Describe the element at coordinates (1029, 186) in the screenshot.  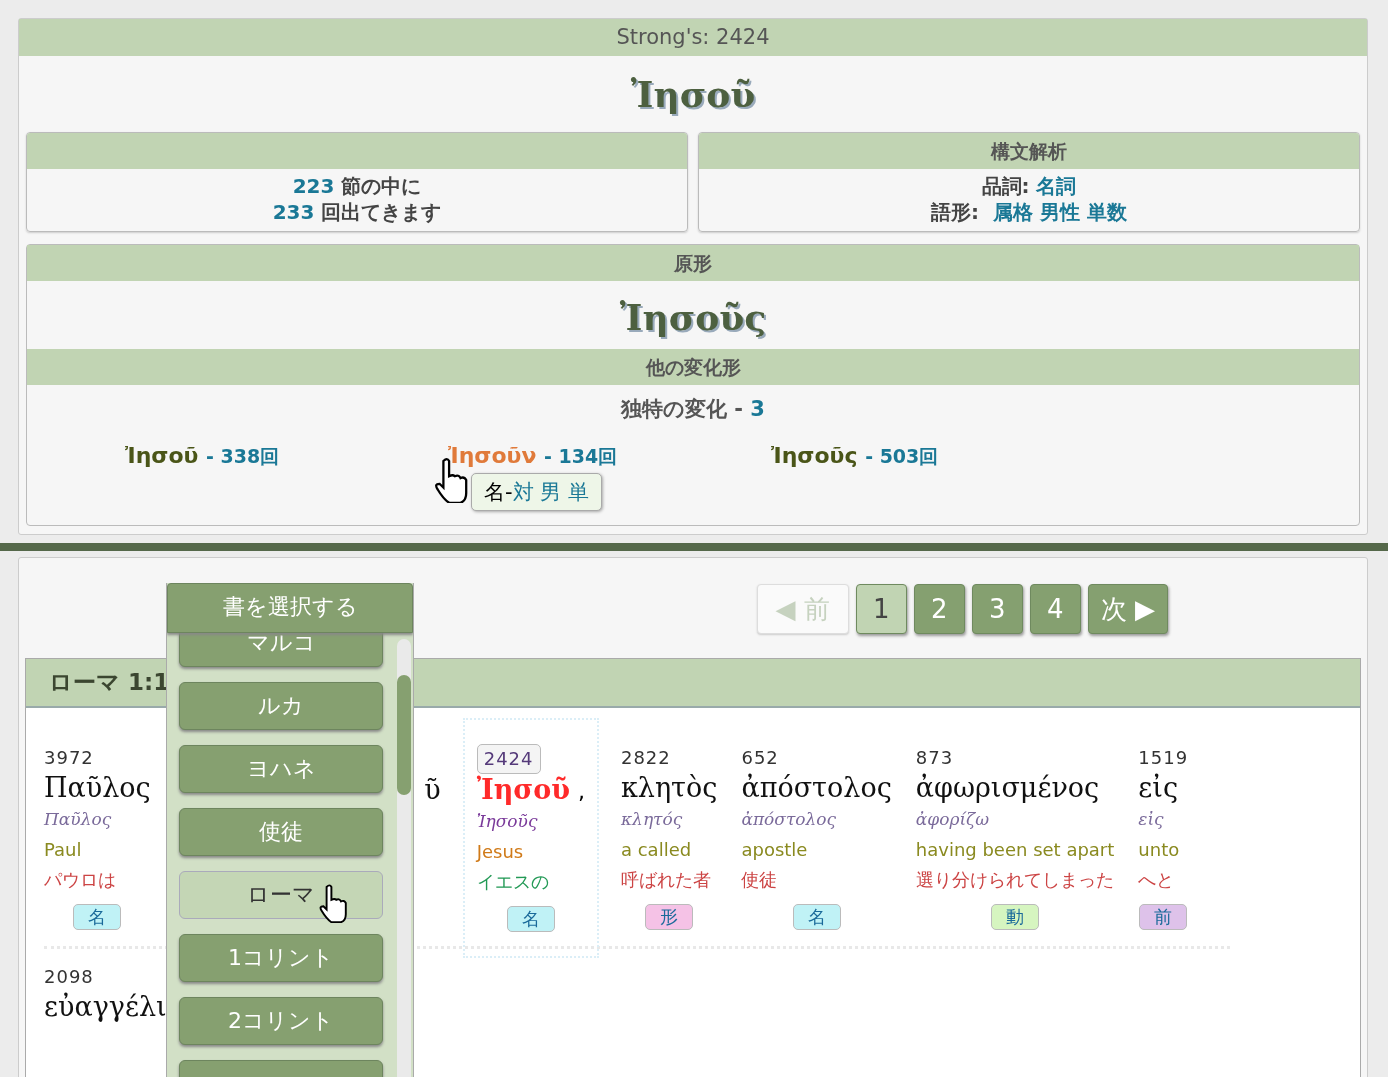
I see `part-of-speech-text: 品詞: 名詞` at that location.